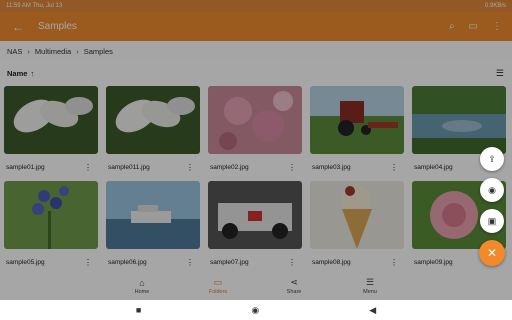 Image resolution: width=512 pixels, height=320 pixels. What do you see at coordinates (138, 310) in the screenshot?
I see `recents-icon: ■` at bounding box center [138, 310].